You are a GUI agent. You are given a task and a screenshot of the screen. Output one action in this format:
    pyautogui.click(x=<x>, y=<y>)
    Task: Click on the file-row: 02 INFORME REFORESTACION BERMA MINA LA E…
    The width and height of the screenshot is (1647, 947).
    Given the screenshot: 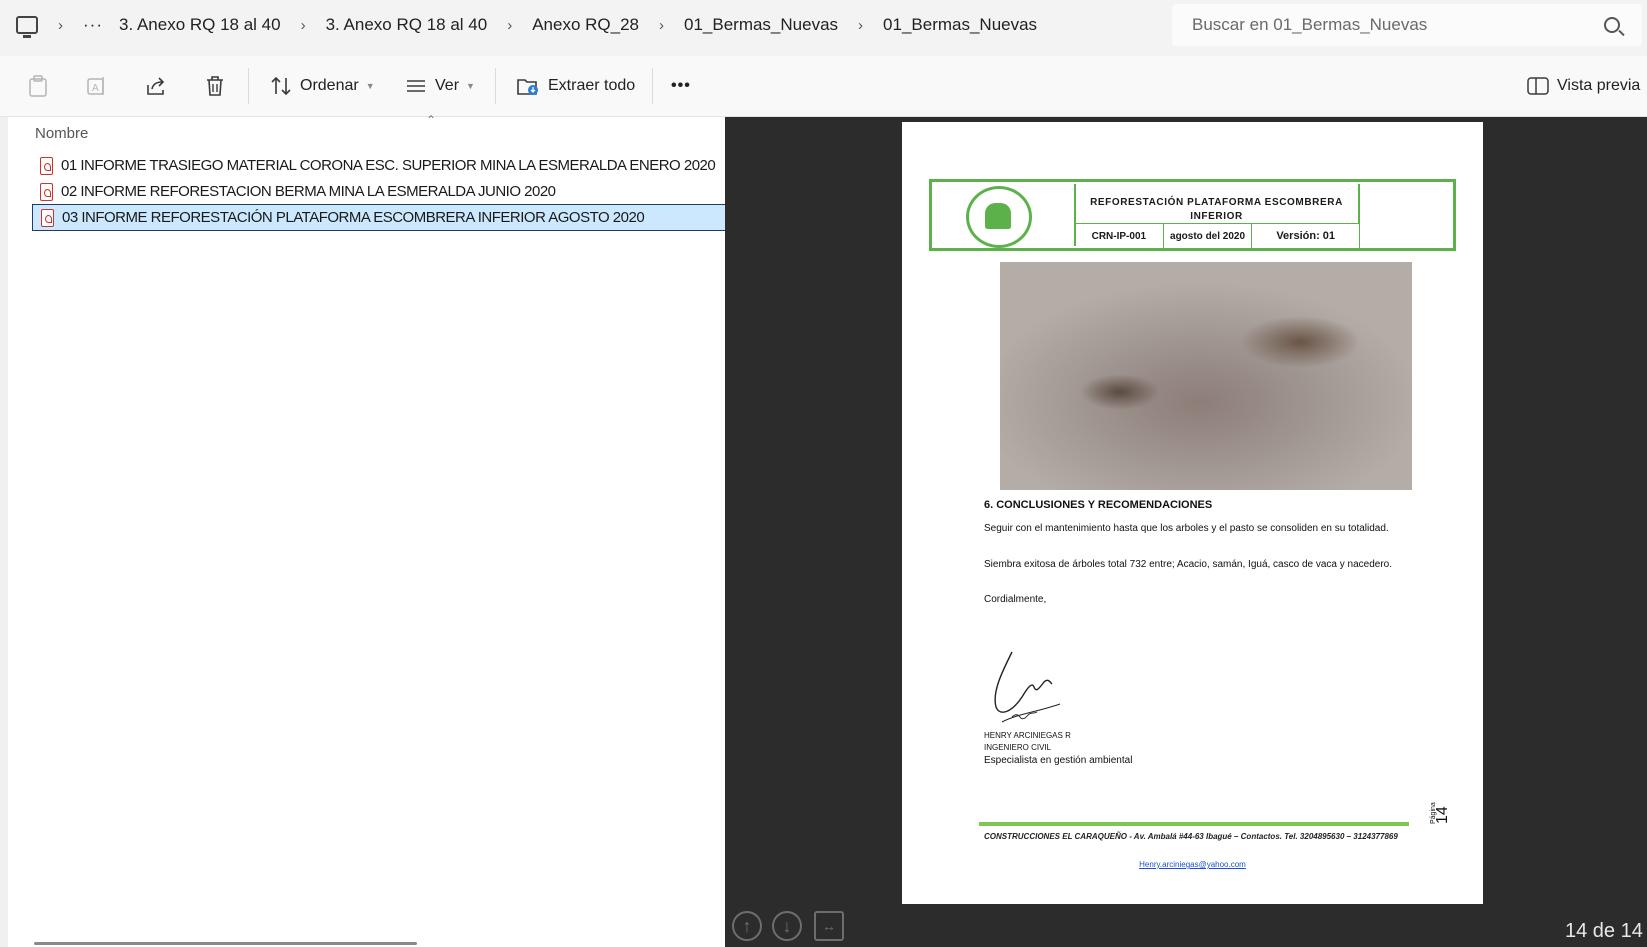 What is the action you would take?
    pyautogui.click(x=379, y=191)
    